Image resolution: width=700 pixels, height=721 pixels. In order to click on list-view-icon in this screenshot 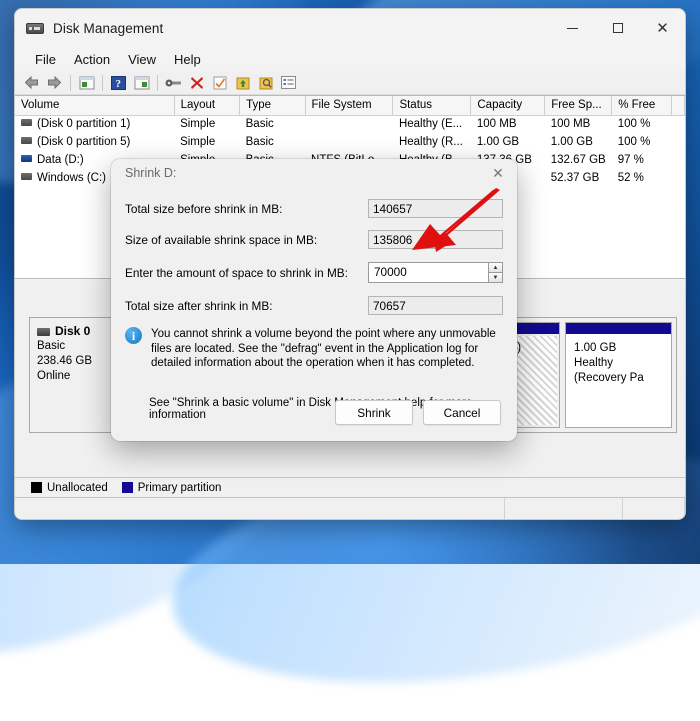, I will do `click(288, 83)`.